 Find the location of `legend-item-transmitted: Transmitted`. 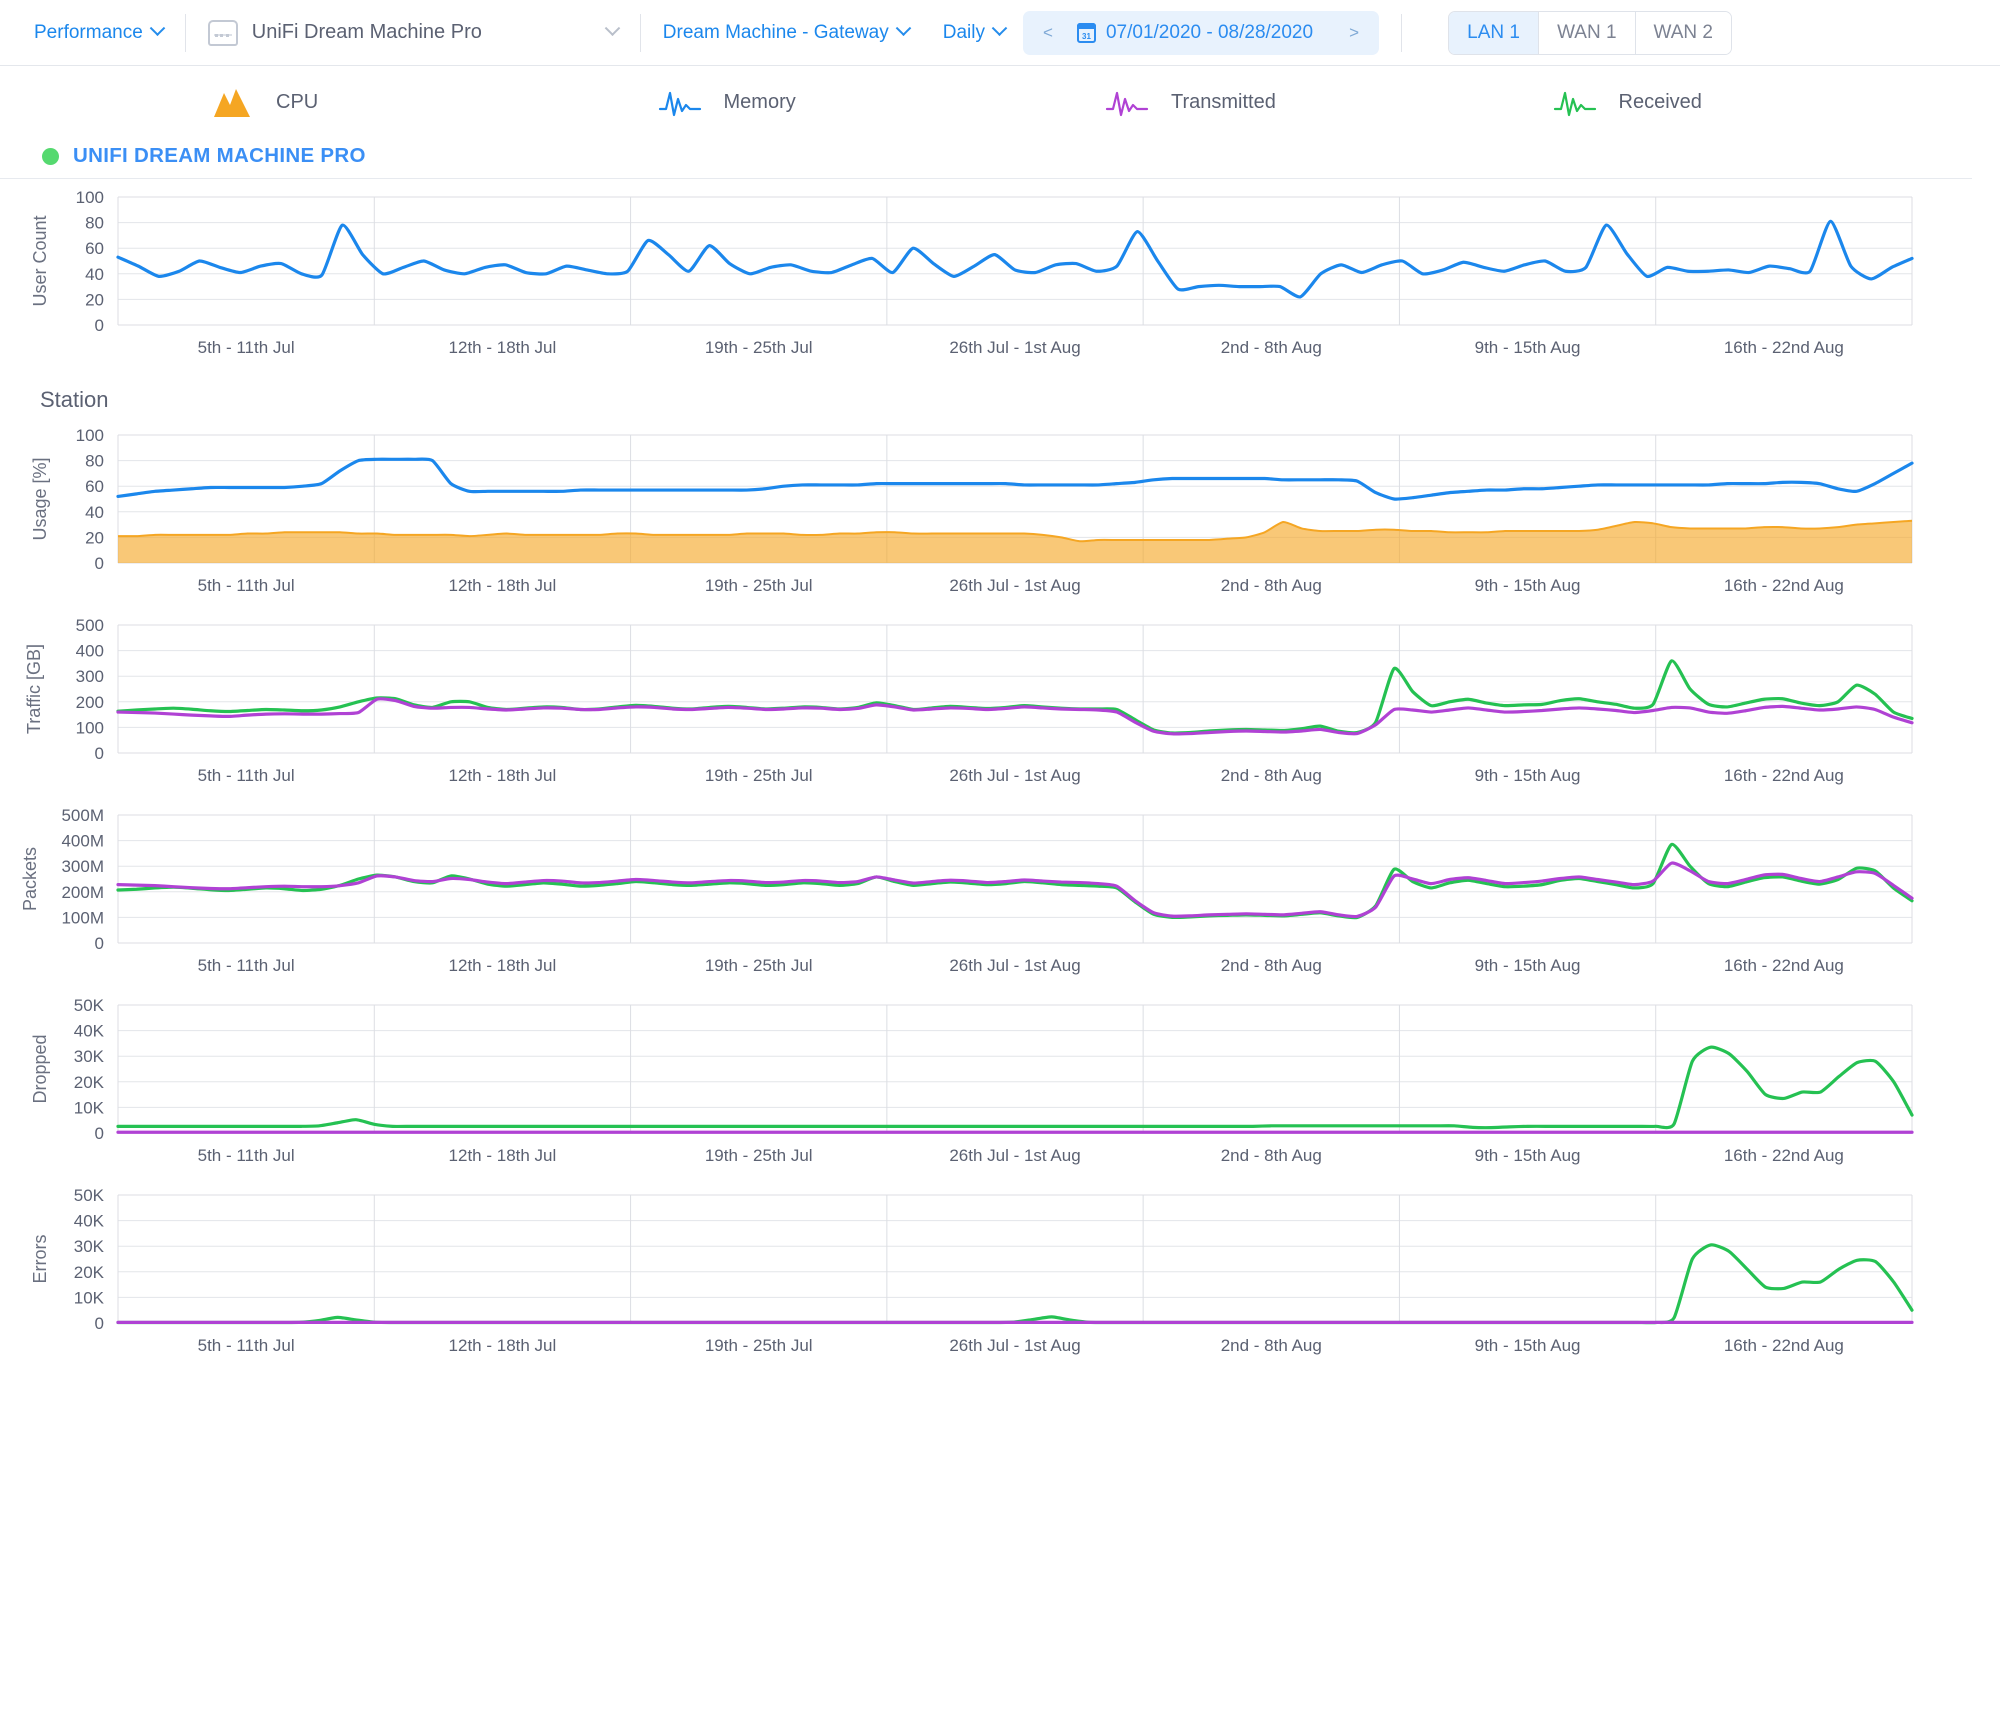

legend-item-transmitted: Transmitted is located at coordinates (1329, 102).